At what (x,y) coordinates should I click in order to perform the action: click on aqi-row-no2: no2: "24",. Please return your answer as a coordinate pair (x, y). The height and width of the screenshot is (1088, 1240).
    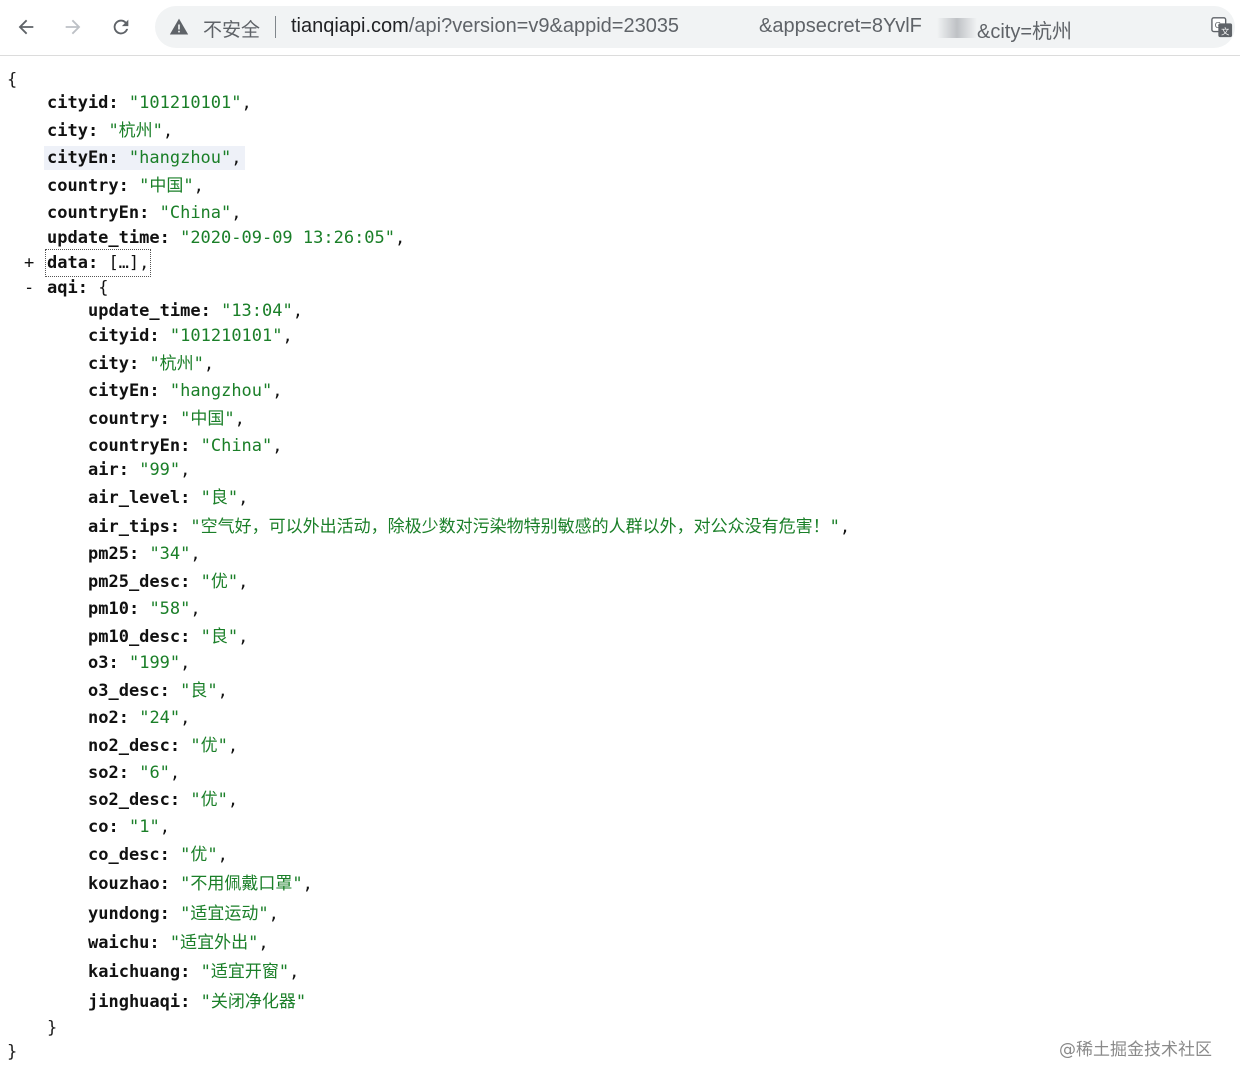
    Looking at the image, I should click on (139, 718).